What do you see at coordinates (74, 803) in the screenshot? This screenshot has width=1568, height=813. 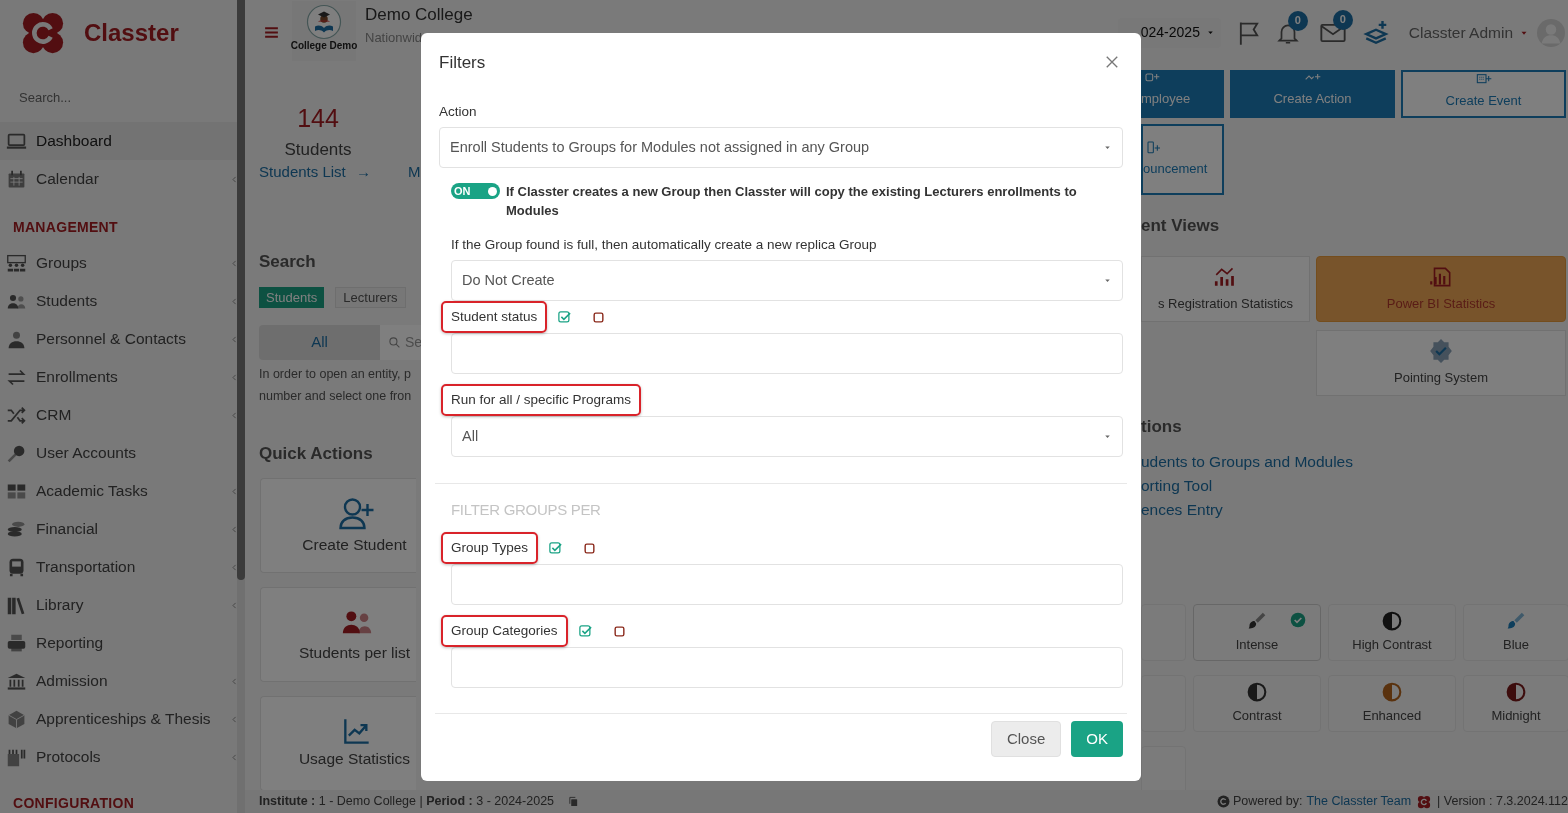 I see `section-heading: CONFIGURATION` at bounding box center [74, 803].